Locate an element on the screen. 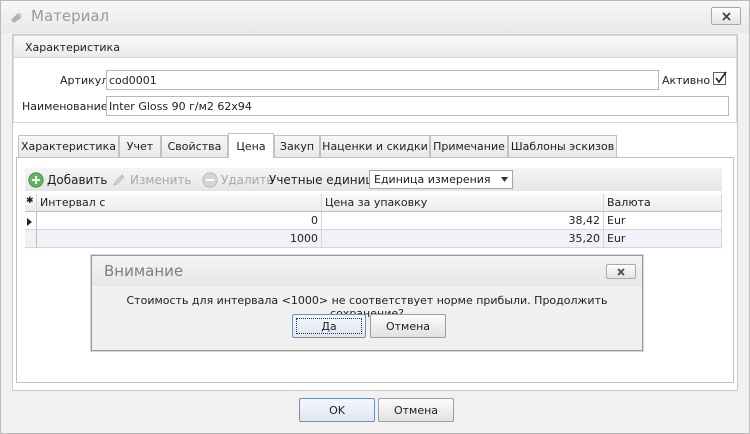  dialog-title: Внимание is located at coordinates (144, 271).